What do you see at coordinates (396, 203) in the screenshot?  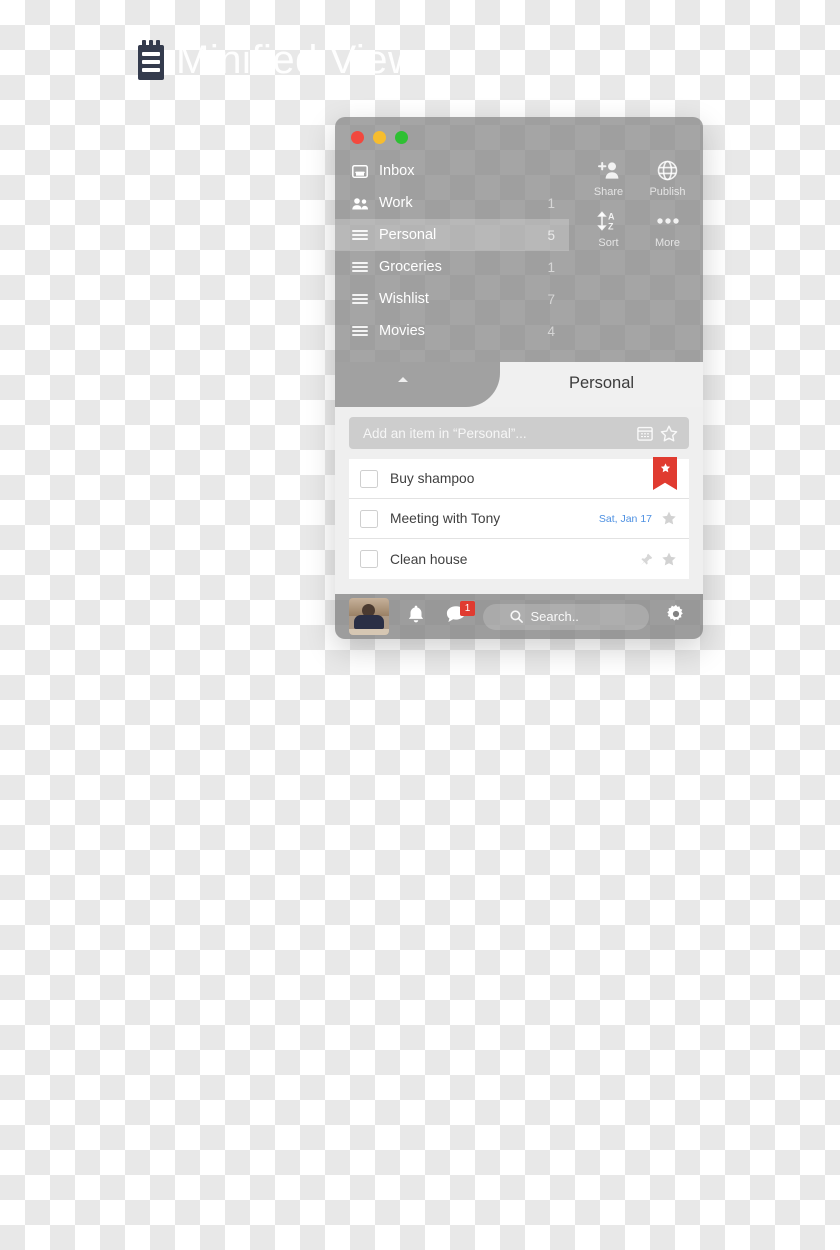 I see `sidebar-item-label: Work` at bounding box center [396, 203].